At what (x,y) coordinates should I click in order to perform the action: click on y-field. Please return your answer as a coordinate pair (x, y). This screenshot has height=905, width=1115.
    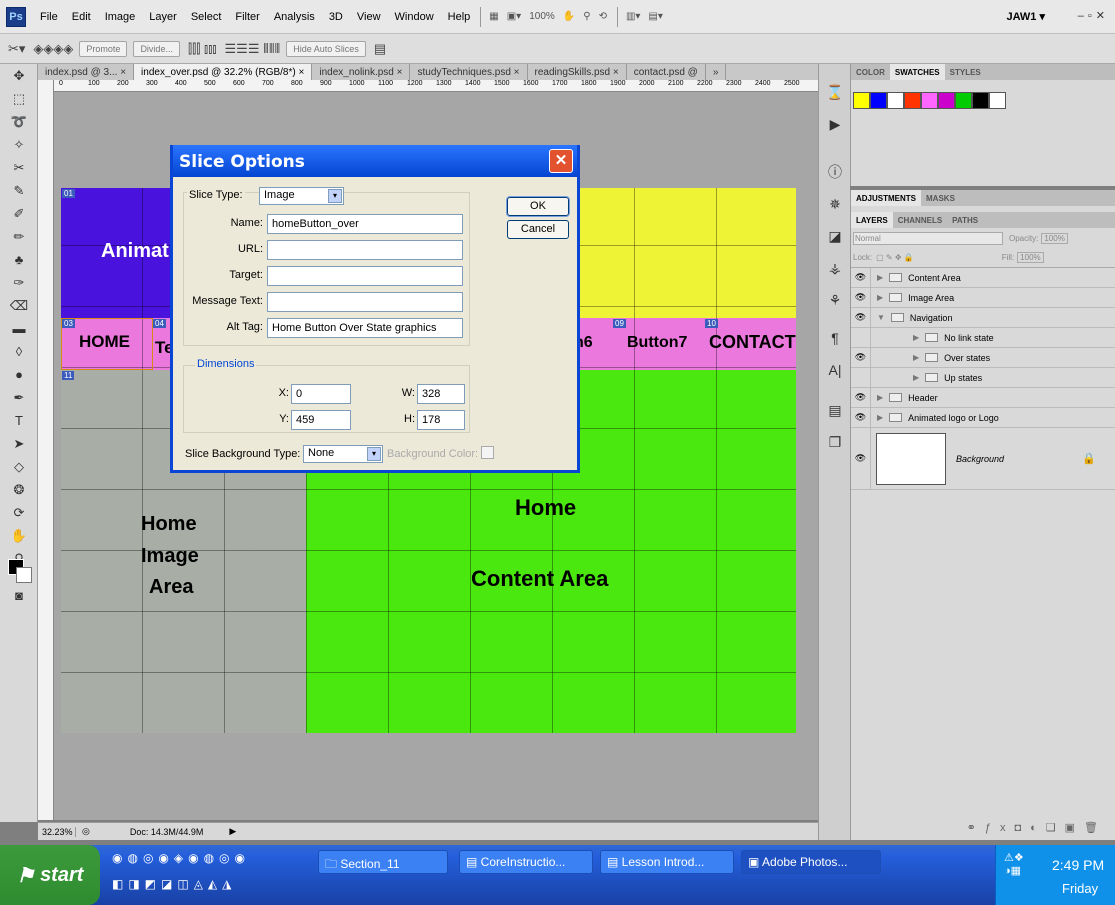
    Looking at the image, I should click on (321, 420).